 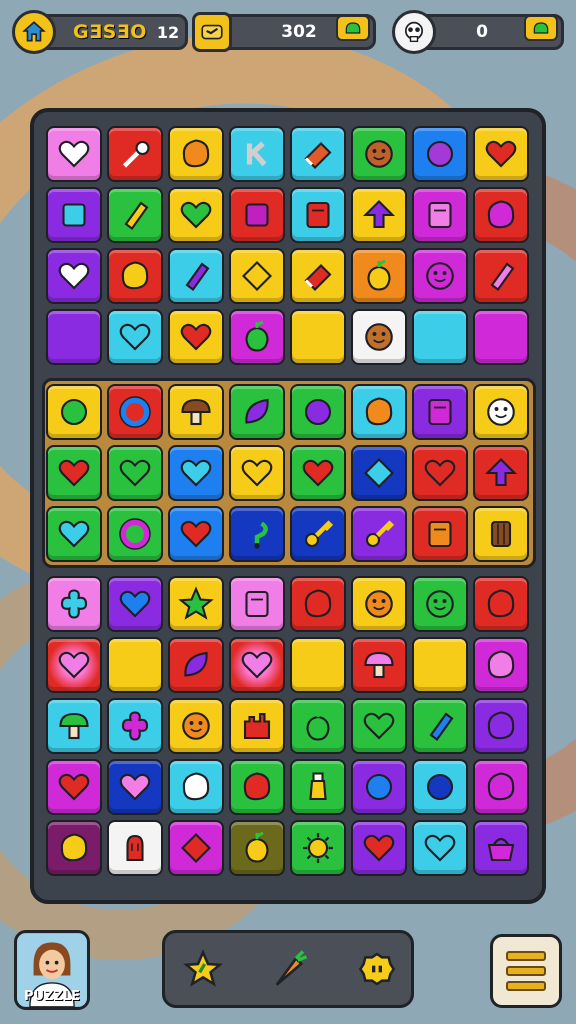 What do you see at coordinates (541, 28) in the screenshot?
I see `lives-add-button` at bounding box center [541, 28].